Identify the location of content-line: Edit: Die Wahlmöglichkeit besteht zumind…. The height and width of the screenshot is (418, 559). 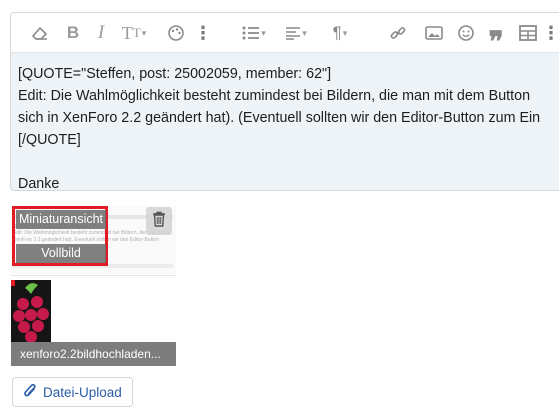
(274, 96).